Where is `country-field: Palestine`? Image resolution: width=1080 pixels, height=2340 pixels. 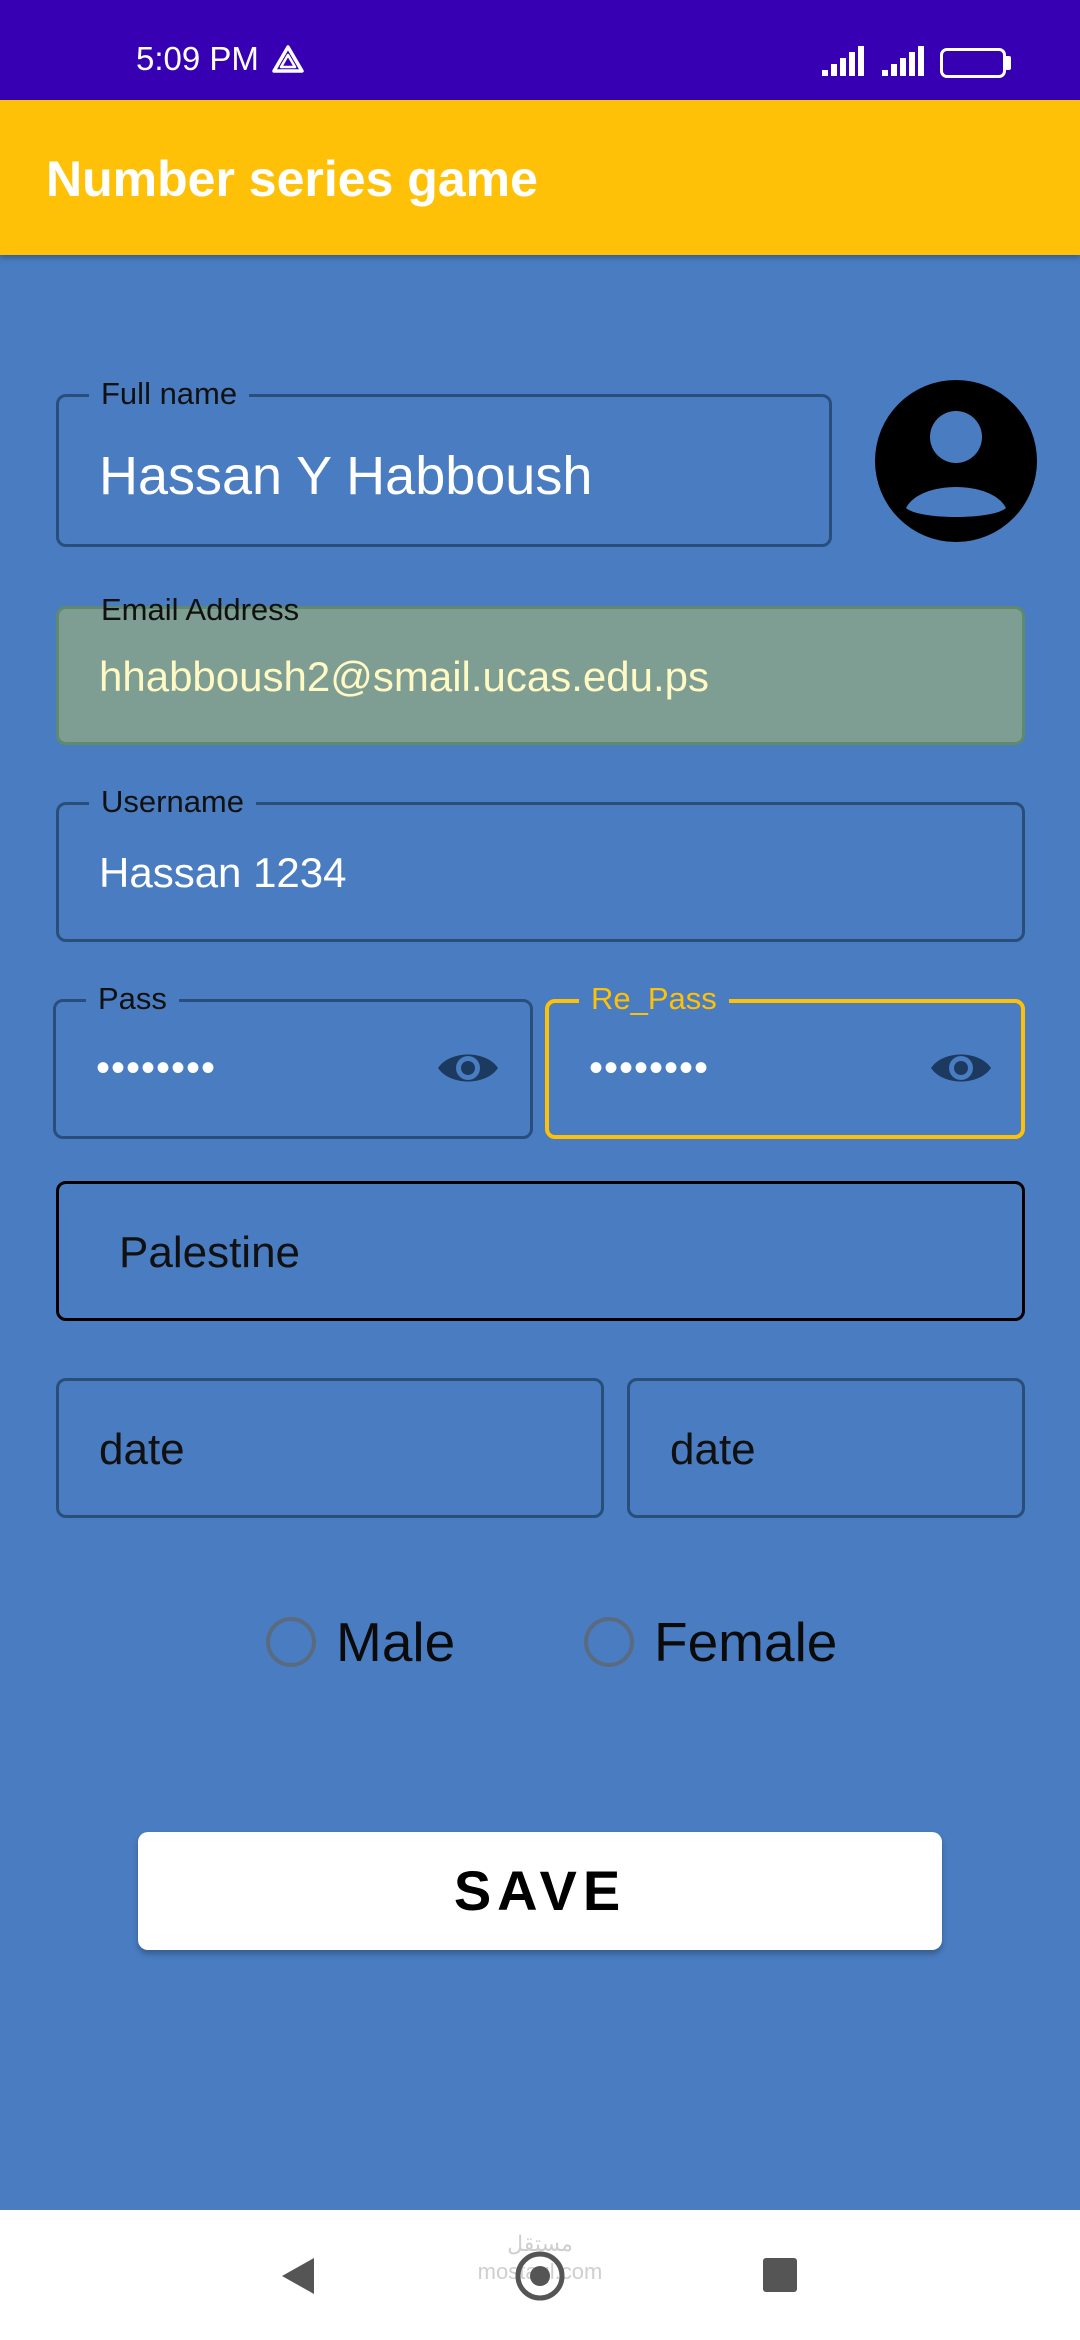 country-field: Palestine is located at coordinates (540, 1251).